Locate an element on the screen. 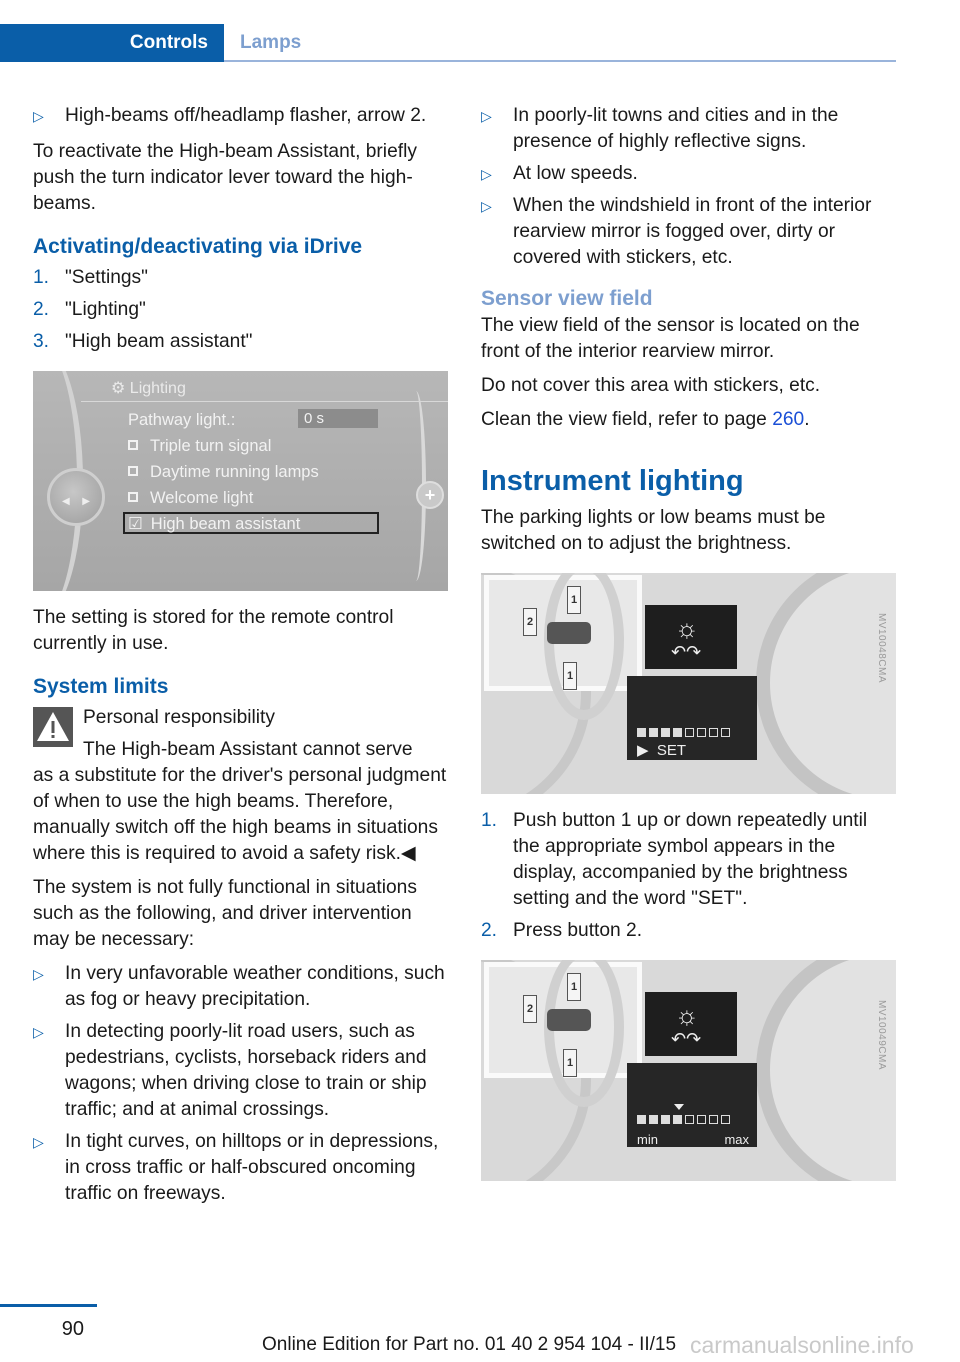  min-label: min is located at coordinates (647, 1139).